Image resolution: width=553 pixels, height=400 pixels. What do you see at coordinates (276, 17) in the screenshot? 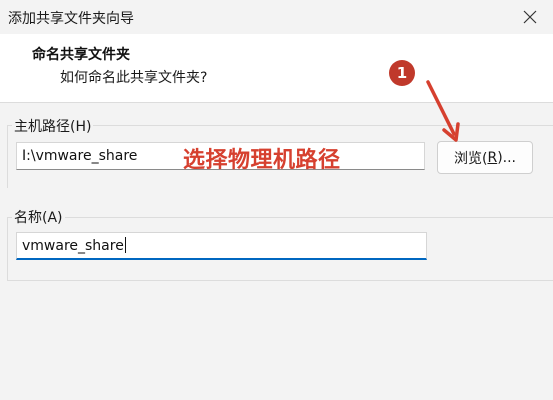
I see `title-bar: 添加共享文件夹向导` at bounding box center [276, 17].